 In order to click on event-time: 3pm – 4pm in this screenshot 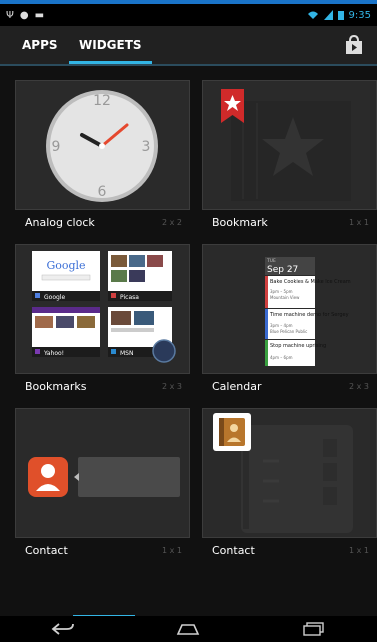, I will do `click(281, 325)`.